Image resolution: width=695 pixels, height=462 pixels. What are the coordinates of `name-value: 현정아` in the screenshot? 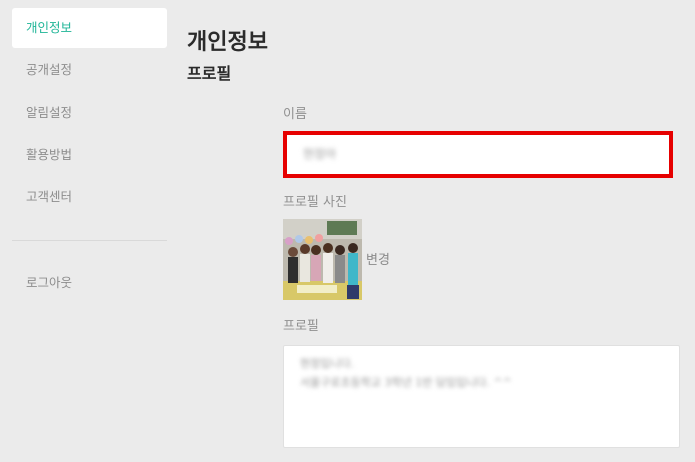 It's located at (320, 154).